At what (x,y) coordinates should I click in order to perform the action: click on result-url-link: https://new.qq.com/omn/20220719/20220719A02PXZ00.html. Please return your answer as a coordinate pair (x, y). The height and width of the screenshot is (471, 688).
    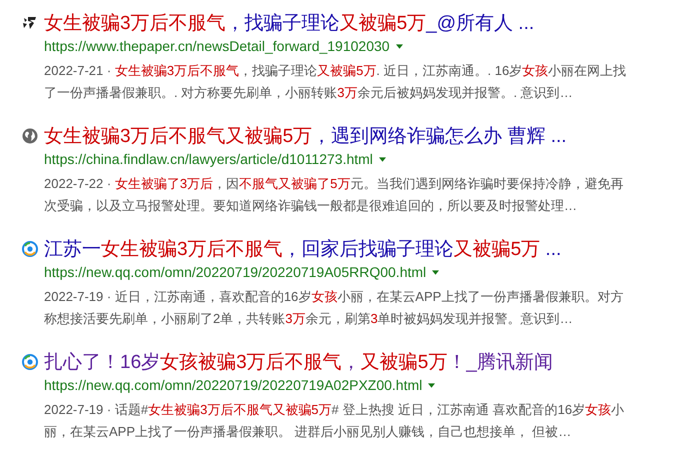
    Looking at the image, I should click on (233, 385).